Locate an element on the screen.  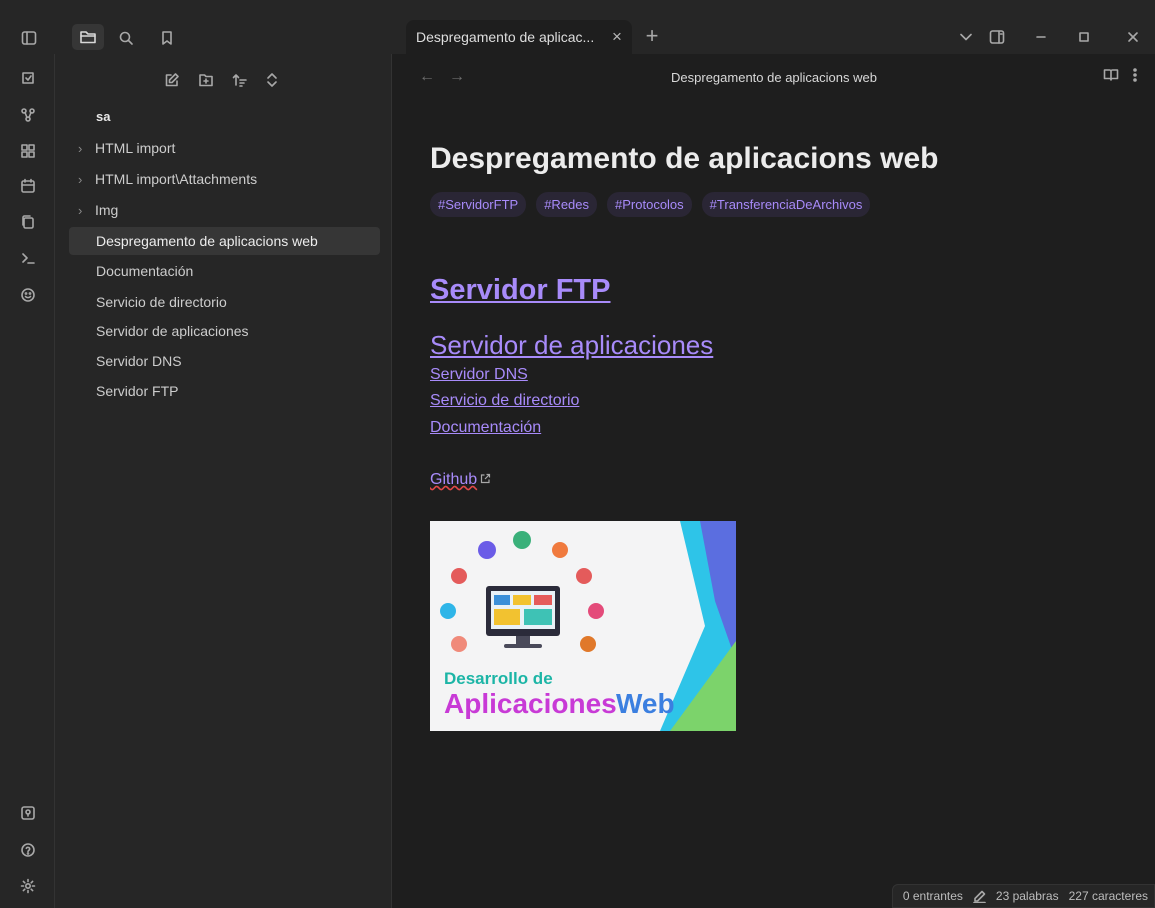
view-title: Despregamento de aplicacions web is located at coordinates (774, 77).